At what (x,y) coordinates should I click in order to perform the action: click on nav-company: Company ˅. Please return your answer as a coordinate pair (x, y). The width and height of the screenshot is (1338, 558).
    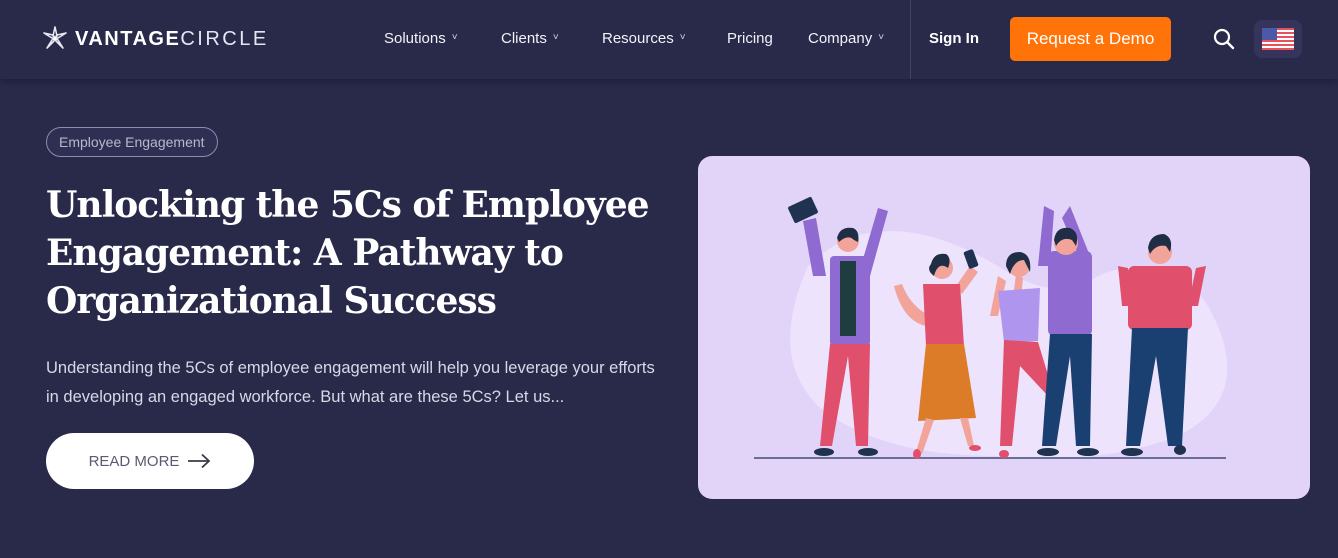
    Looking at the image, I should click on (846, 38).